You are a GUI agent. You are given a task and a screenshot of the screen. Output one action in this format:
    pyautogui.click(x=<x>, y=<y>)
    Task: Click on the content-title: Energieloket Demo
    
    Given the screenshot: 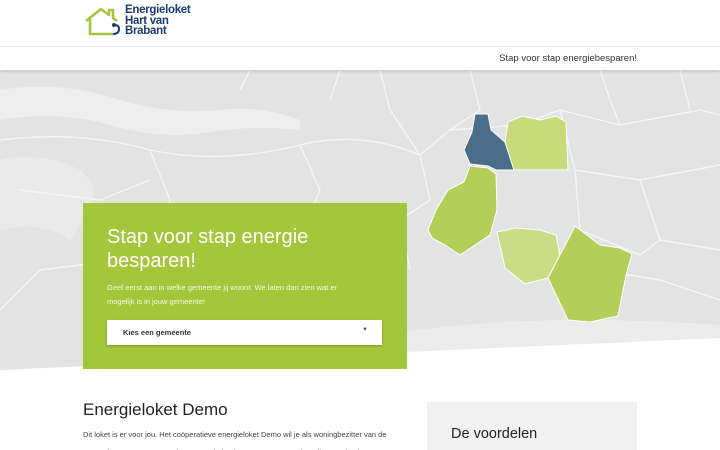 What is the action you would take?
    pyautogui.click(x=155, y=409)
    